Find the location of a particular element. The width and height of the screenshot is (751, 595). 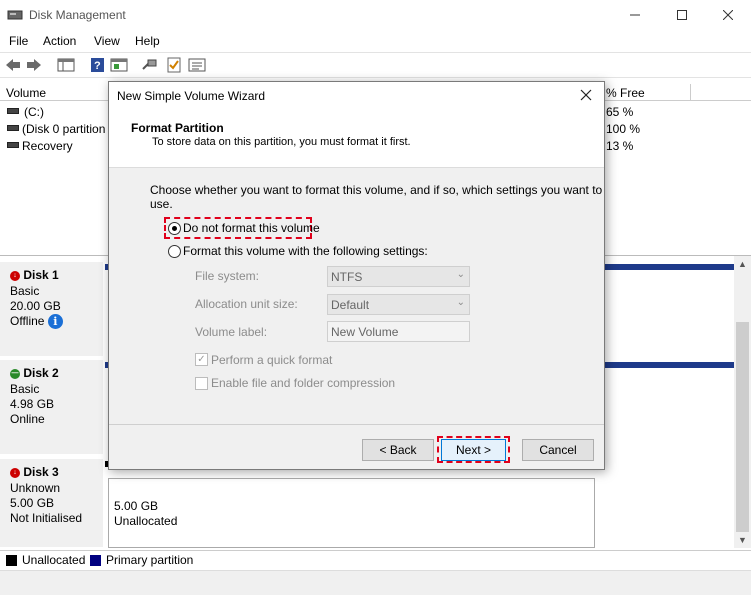

forward-arrow-icon is located at coordinates (34, 65).